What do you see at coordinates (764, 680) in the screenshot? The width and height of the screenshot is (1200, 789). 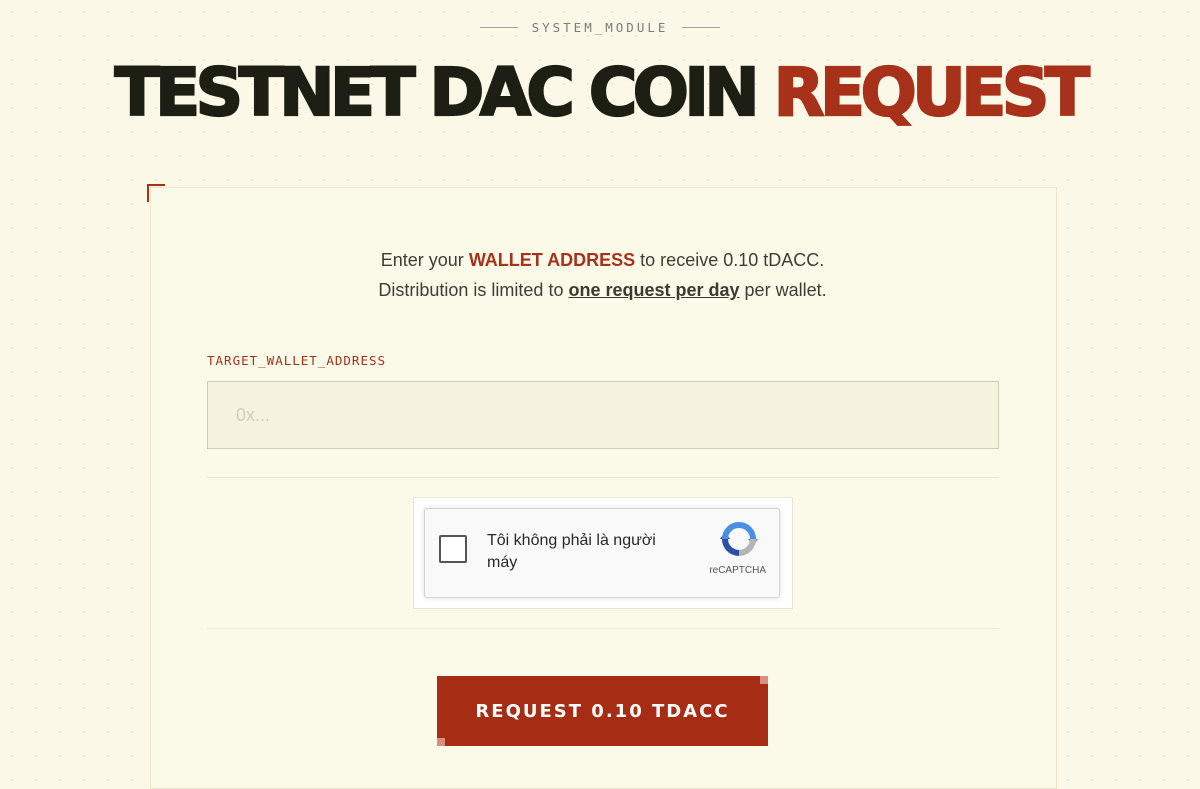 I see `button-corner-top-right` at bounding box center [764, 680].